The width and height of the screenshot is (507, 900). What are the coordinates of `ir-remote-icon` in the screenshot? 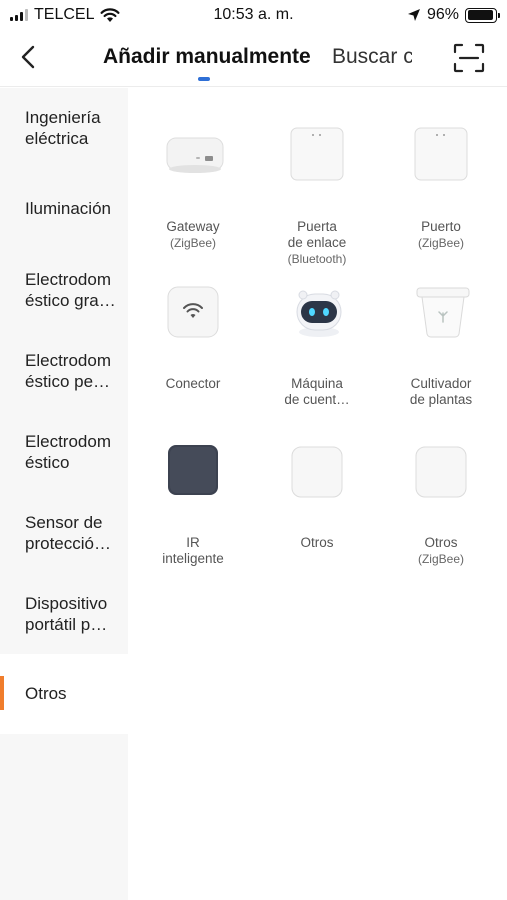 It's located at (193, 470).